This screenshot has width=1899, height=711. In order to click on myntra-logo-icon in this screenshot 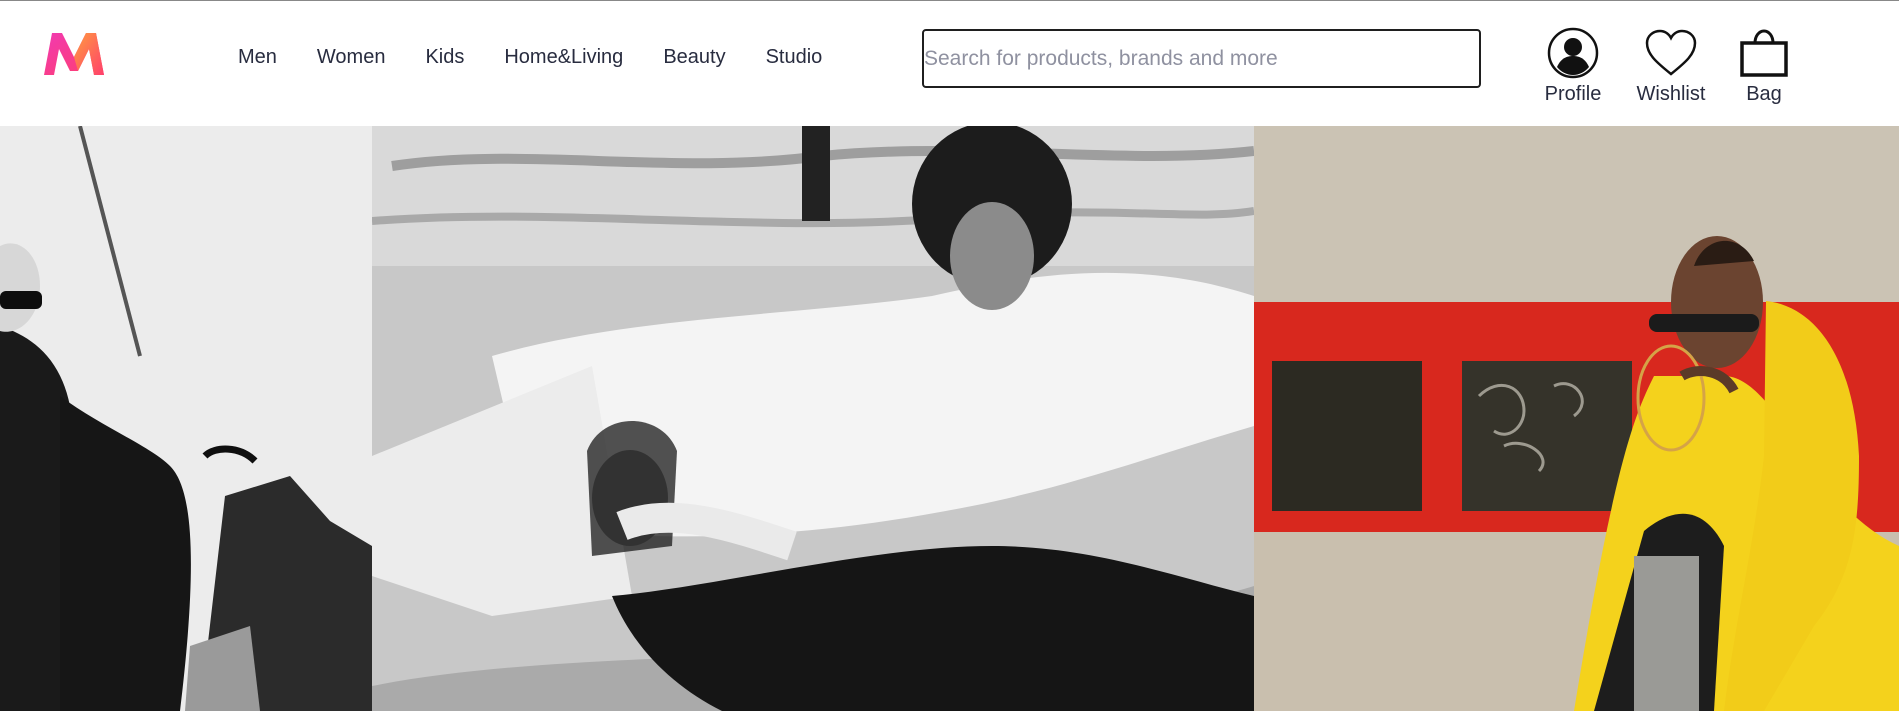, I will do `click(74, 53)`.